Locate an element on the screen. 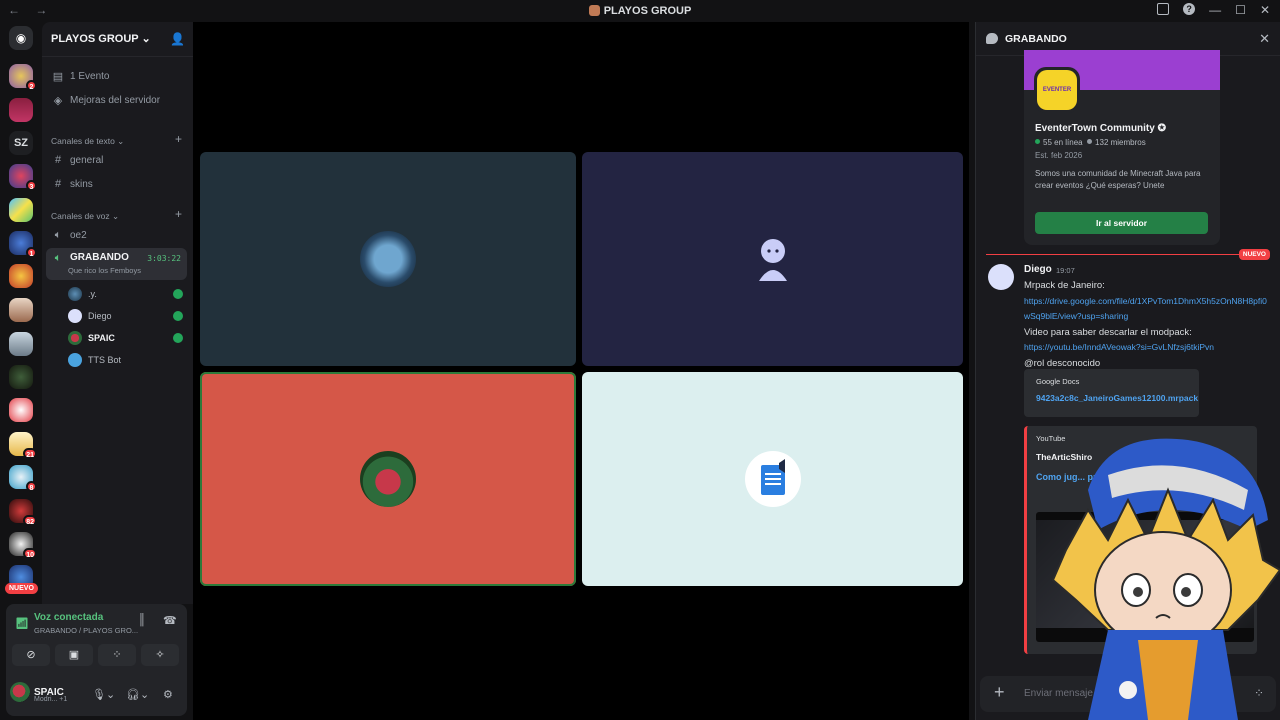  close-button: ✕ is located at coordinates (1265, 10).